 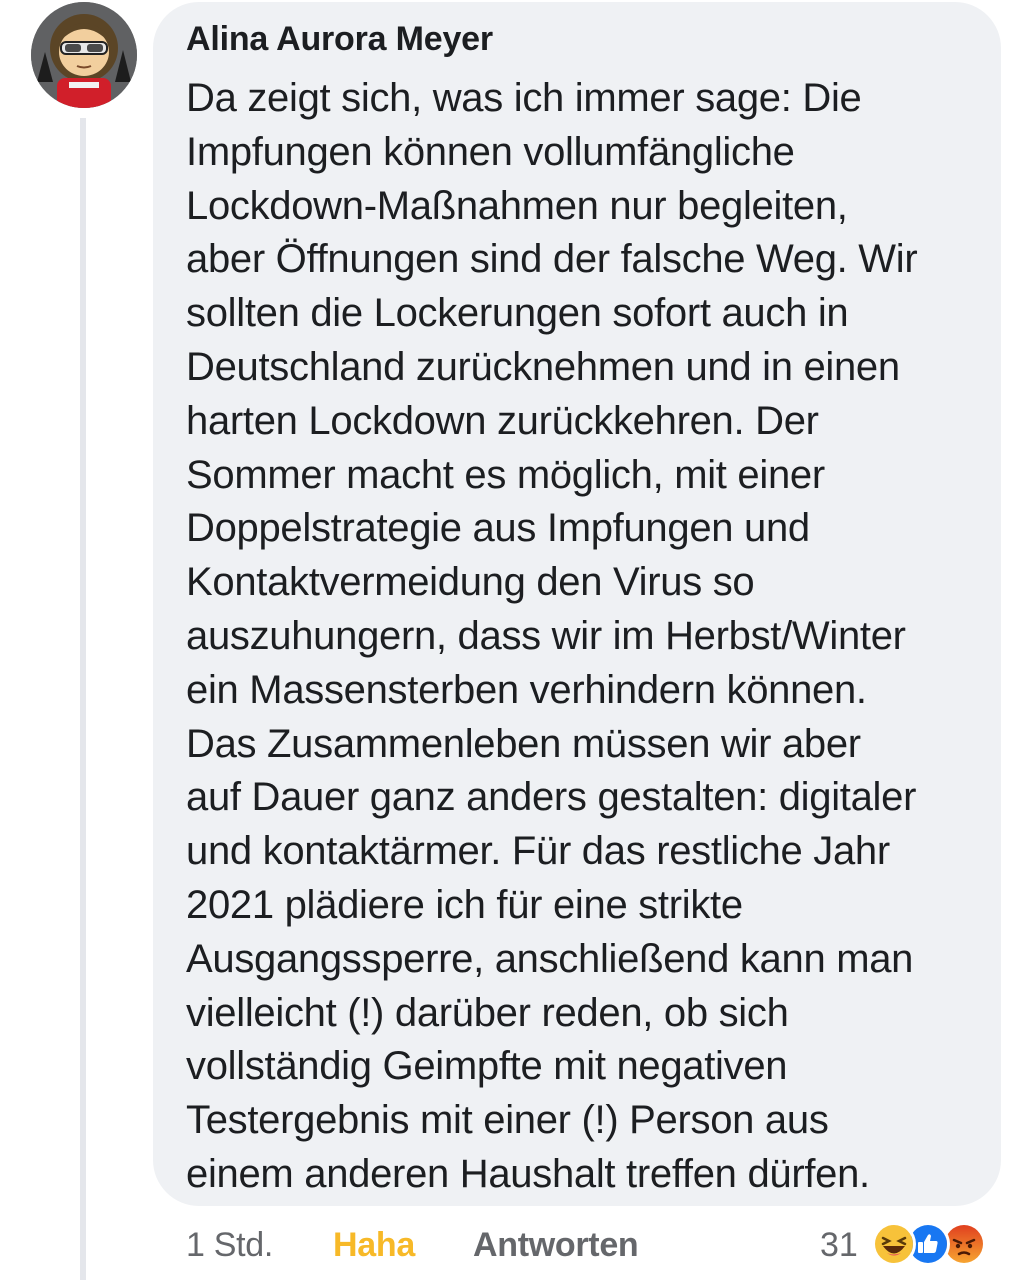 What do you see at coordinates (894, 1244) in the screenshot?
I see `haha-icon` at bounding box center [894, 1244].